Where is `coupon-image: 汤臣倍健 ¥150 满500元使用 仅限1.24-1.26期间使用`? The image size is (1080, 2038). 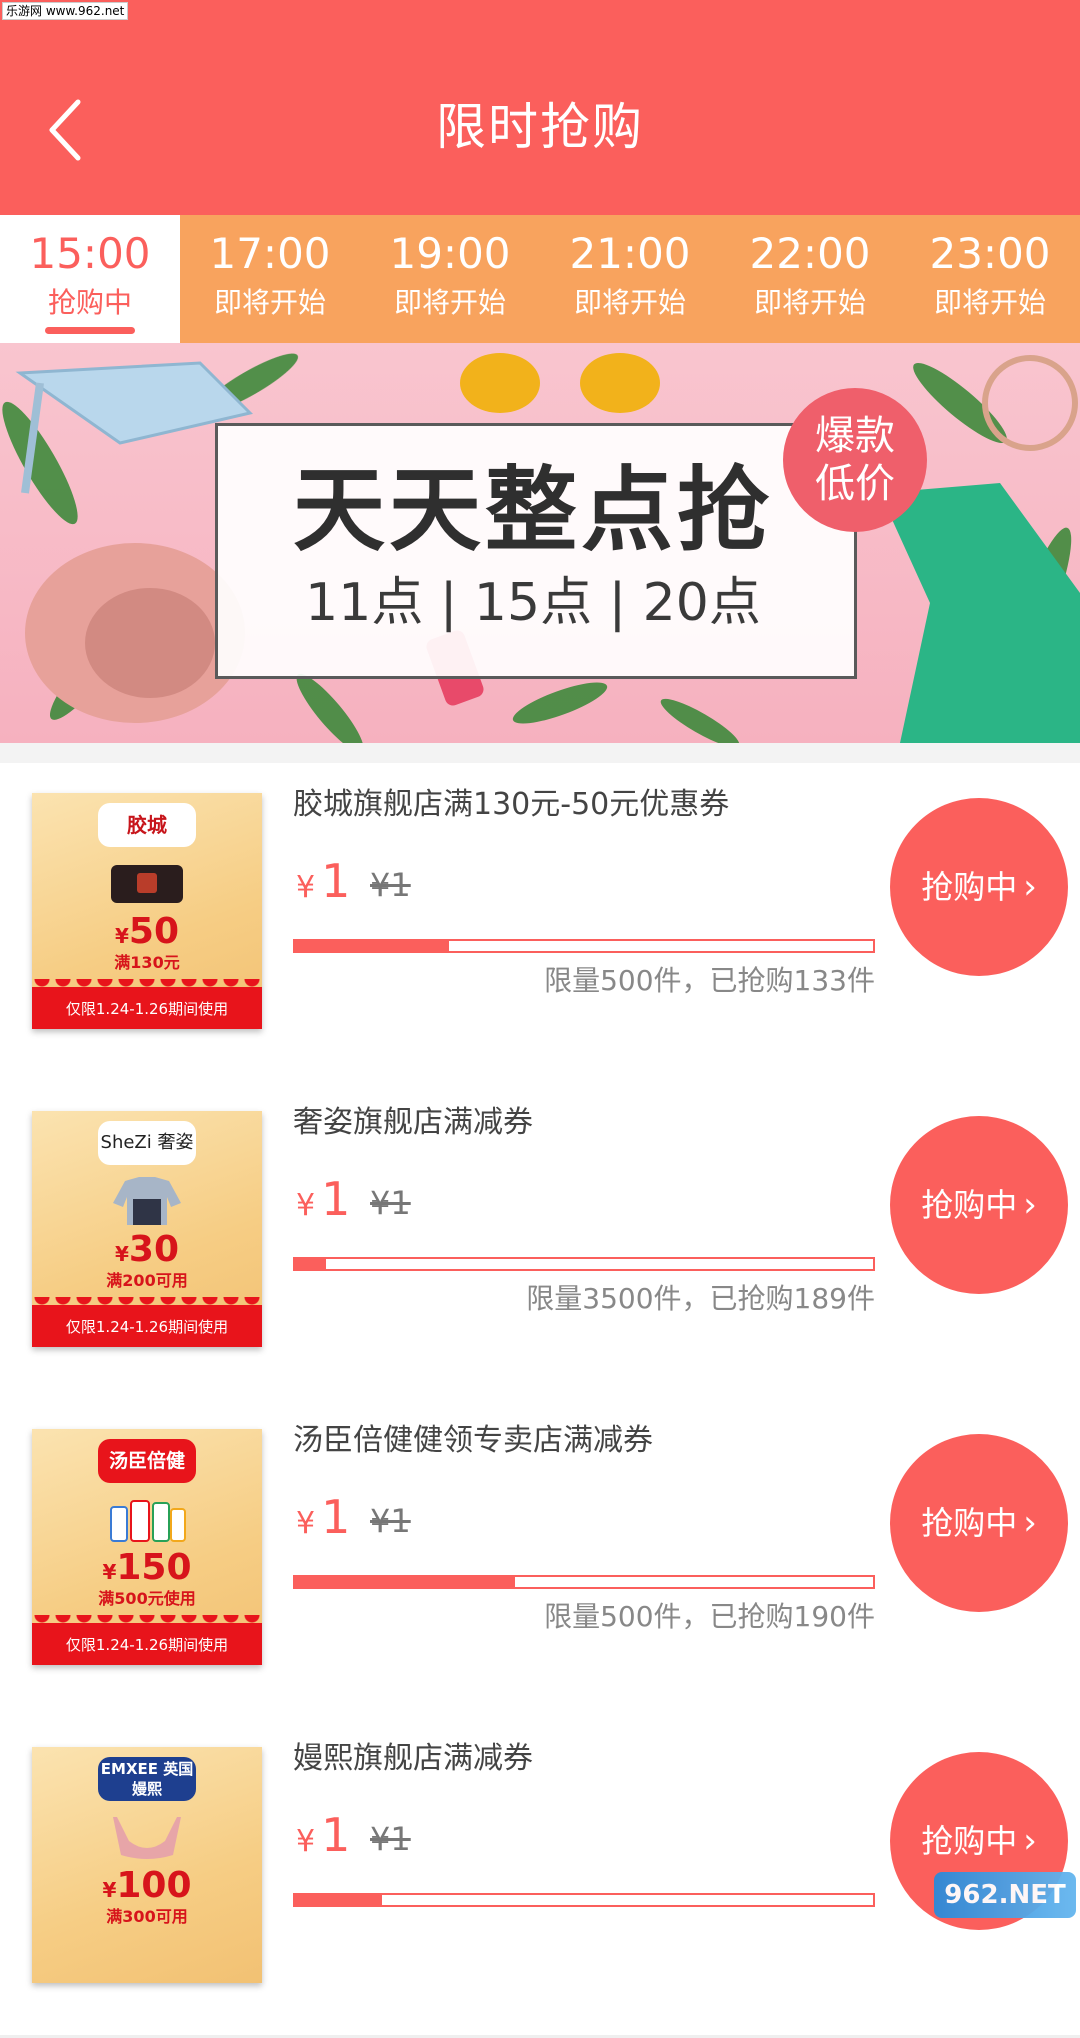
coupon-image: 汤臣倍健 ¥150 满500元使用 仅限1.24-1.26期间使用 is located at coordinates (147, 1547).